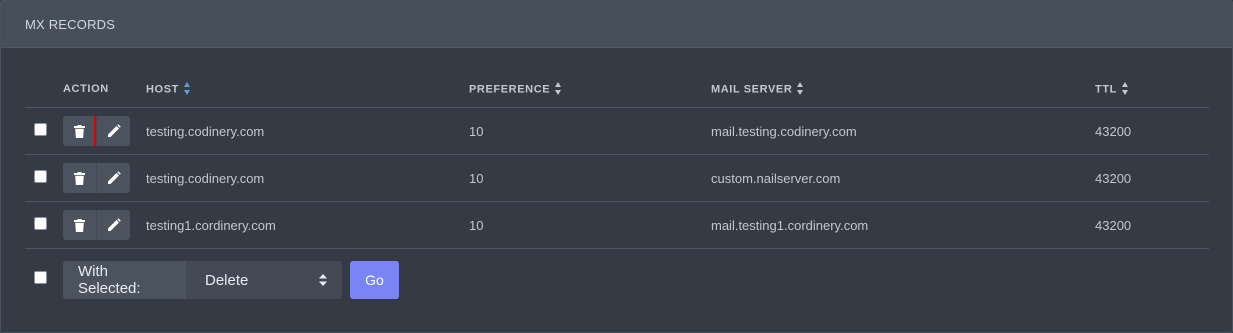  Describe the element at coordinates (323, 280) in the screenshot. I see `select-arrows-icon` at that location.